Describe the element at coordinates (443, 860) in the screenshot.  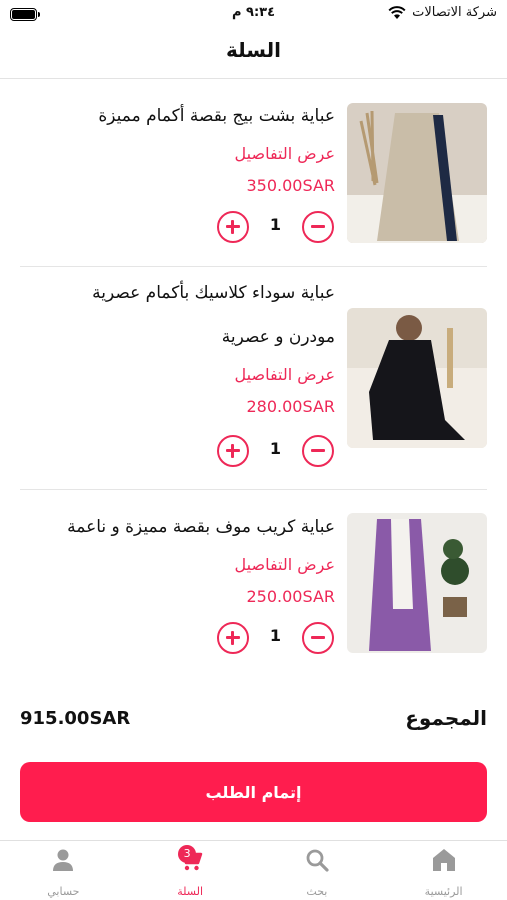
I see `home-icon` at that location.